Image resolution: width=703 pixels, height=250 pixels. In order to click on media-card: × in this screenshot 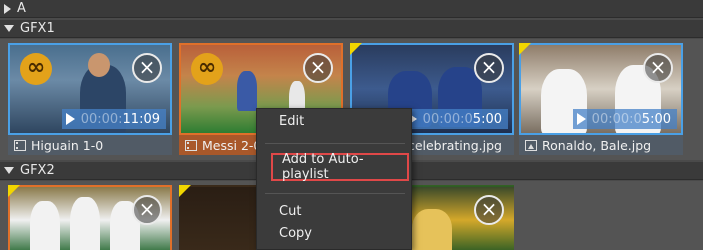, I will do `click(90, 217)`.